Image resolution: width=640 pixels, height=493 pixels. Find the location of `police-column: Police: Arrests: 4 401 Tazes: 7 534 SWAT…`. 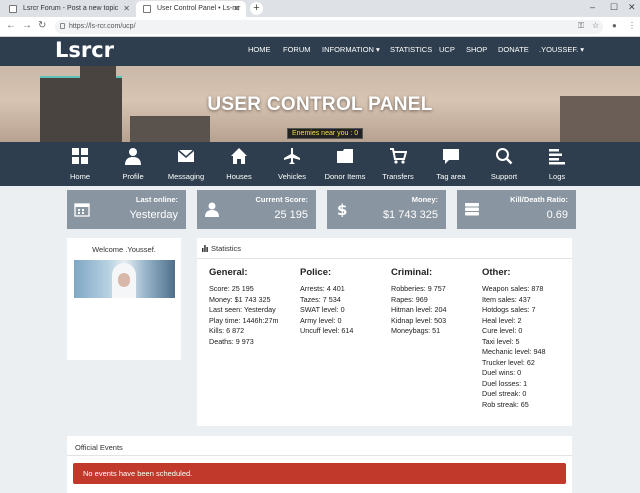

police-column: Police: Arrests: 4 401 Tazes: 7 534 SWAT… is located at coordinates (326, 302).